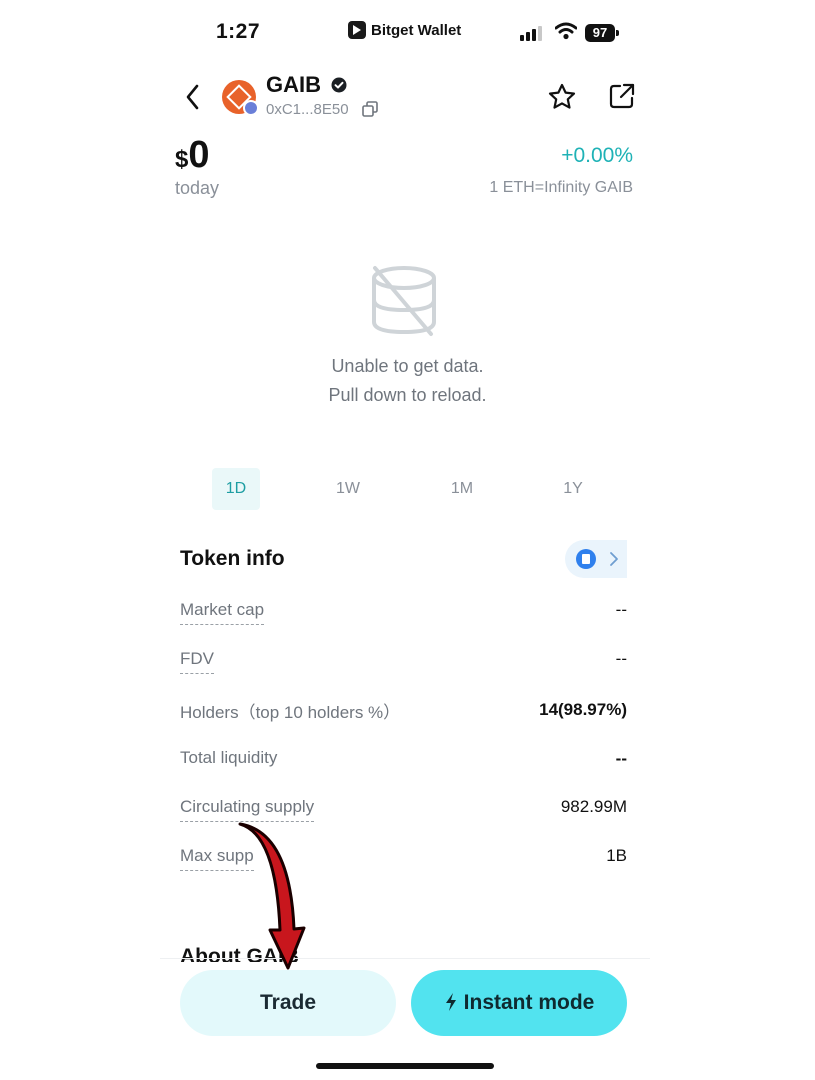 Image resolution: width=815 pixels, height=1080 pixels. Describe the element at coordinates (616, 855) in the screenshot. I see `max-supply-value: 1B` at that location.